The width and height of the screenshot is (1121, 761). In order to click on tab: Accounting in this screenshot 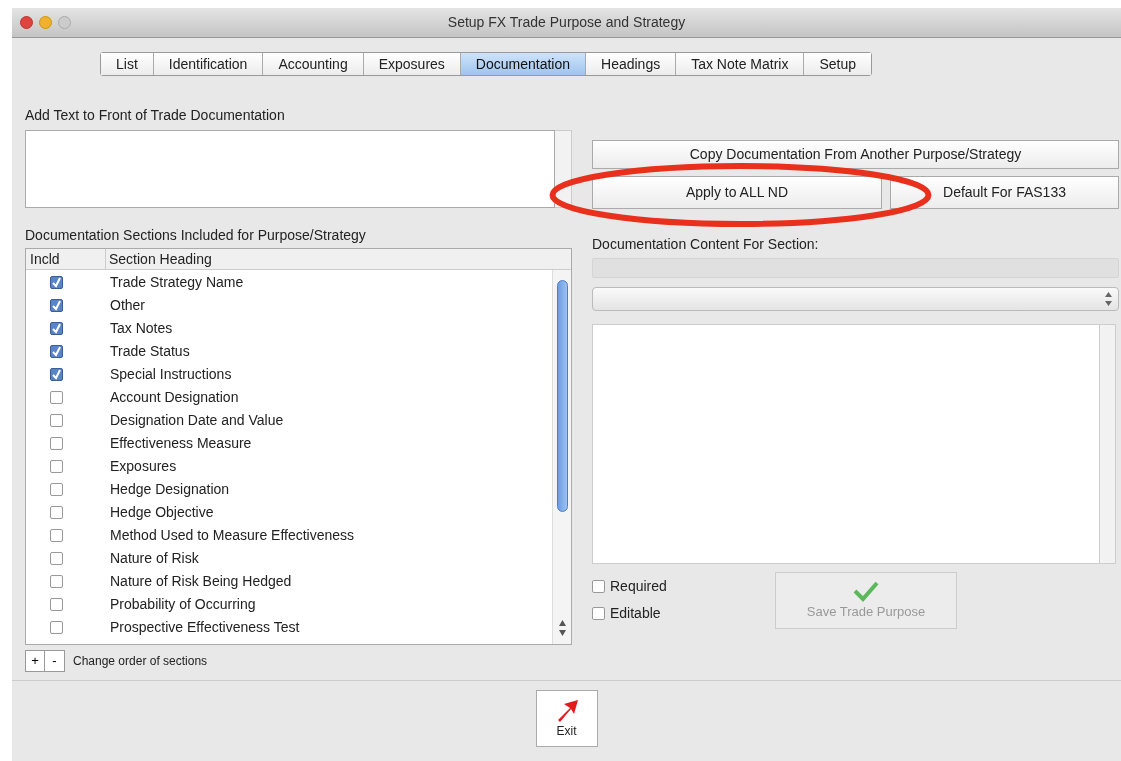, I will do `click(312, 64)`.